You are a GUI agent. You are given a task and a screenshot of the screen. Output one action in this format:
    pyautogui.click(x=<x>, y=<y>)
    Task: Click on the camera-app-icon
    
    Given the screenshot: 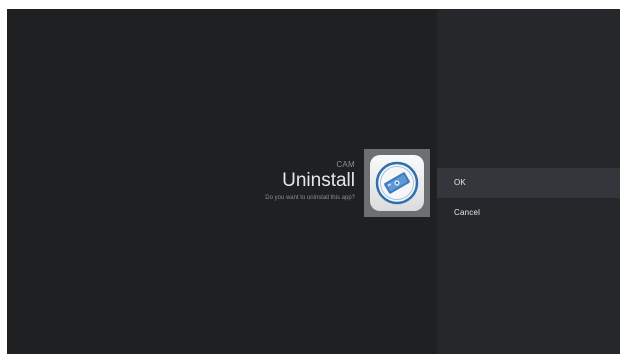 What is the action you would take?
    pyautogui.click(x=397, y=183)
    